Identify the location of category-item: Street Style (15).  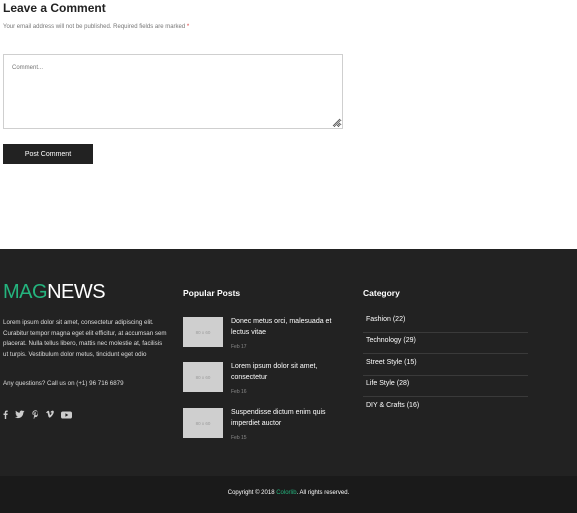
(445, 365).